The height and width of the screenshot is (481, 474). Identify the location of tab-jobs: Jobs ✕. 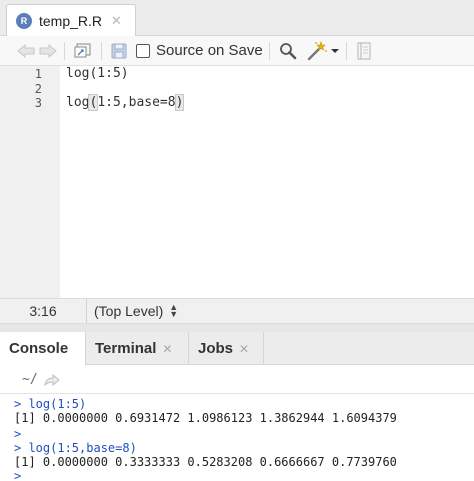
(226, 348).